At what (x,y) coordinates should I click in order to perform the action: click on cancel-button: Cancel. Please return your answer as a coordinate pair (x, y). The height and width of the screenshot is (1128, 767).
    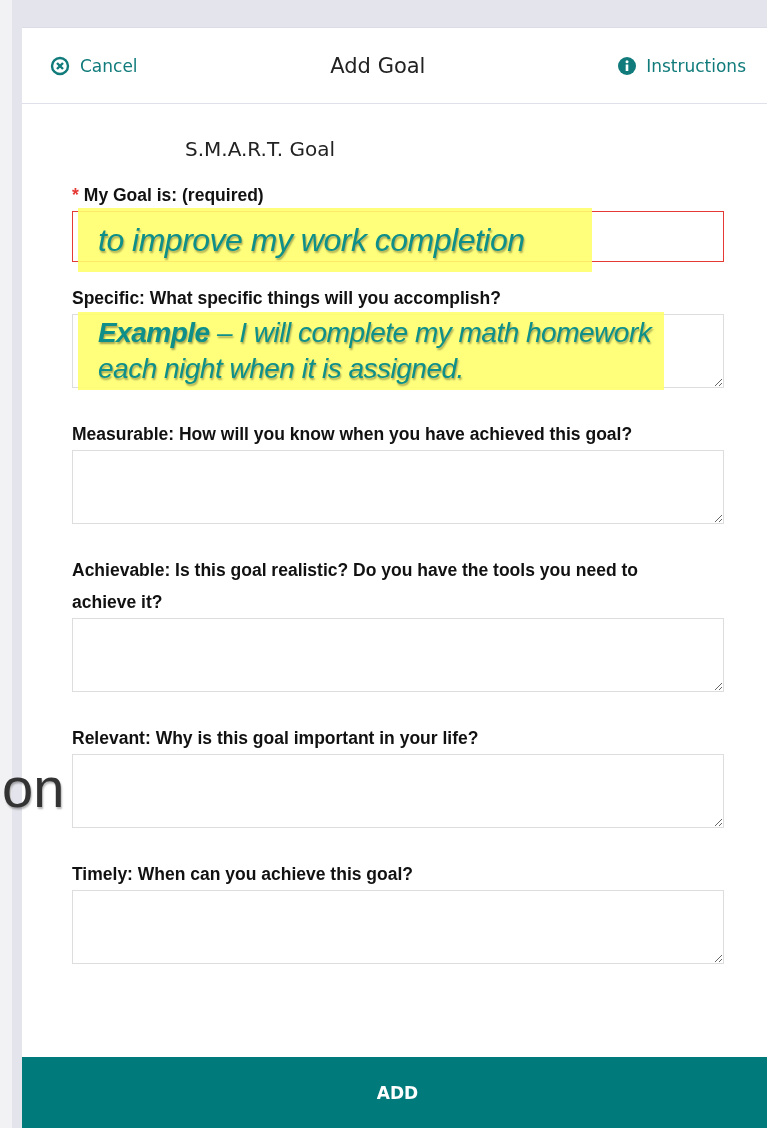
    Looking at the image, I should click on (94, 65).